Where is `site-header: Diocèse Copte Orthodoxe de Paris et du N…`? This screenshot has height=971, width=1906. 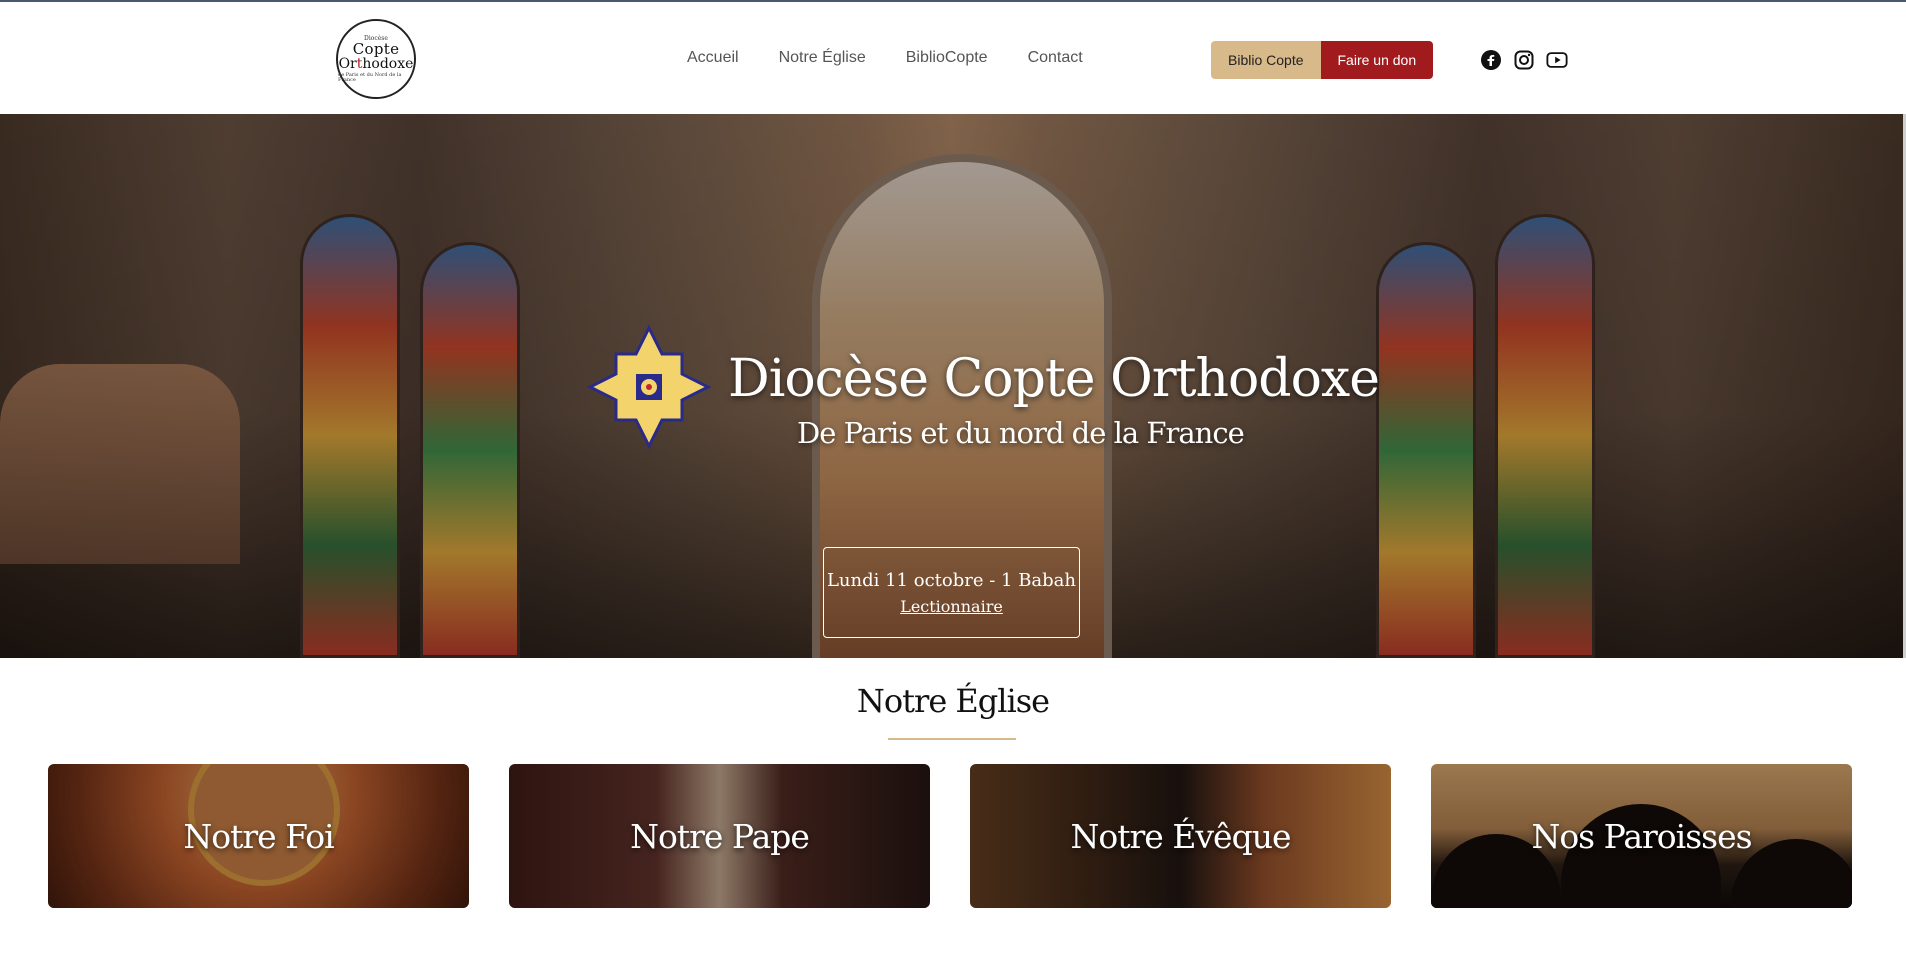 site-header: Diocèse Copte Orthodoxe de Paris et du N… is located at coordinates (953, 58).